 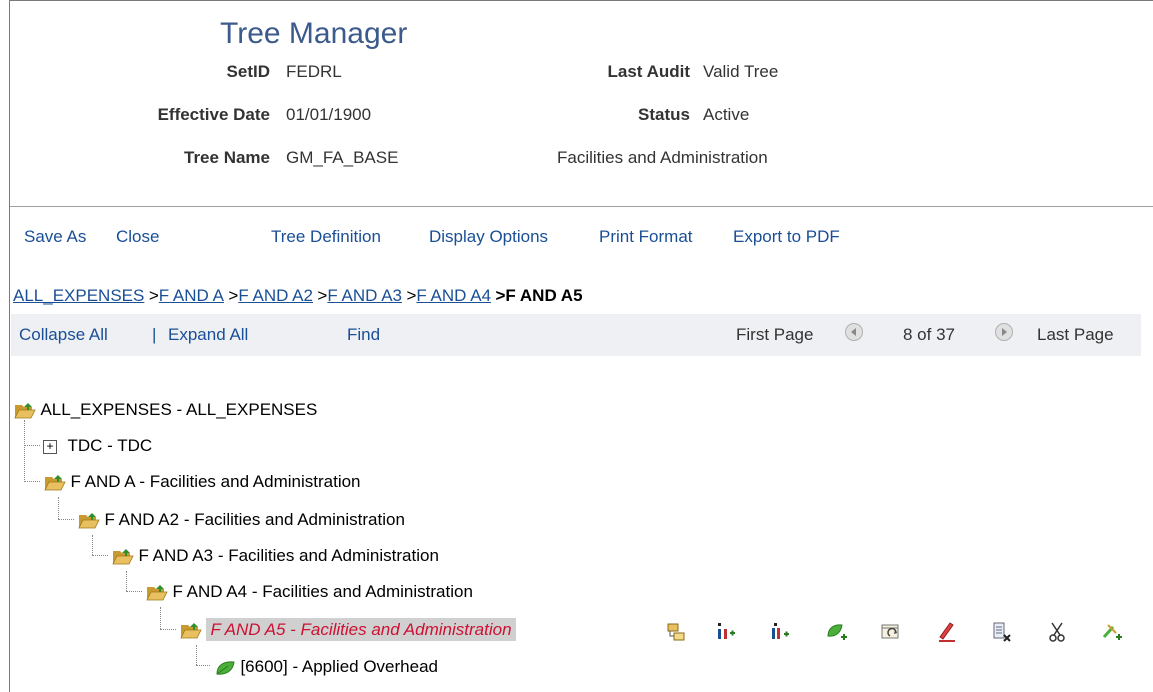 What do you see at coordinates (646, 237) in the screenshot?
I see `print-format-link: Print Format` at bounding box center [646, 237].